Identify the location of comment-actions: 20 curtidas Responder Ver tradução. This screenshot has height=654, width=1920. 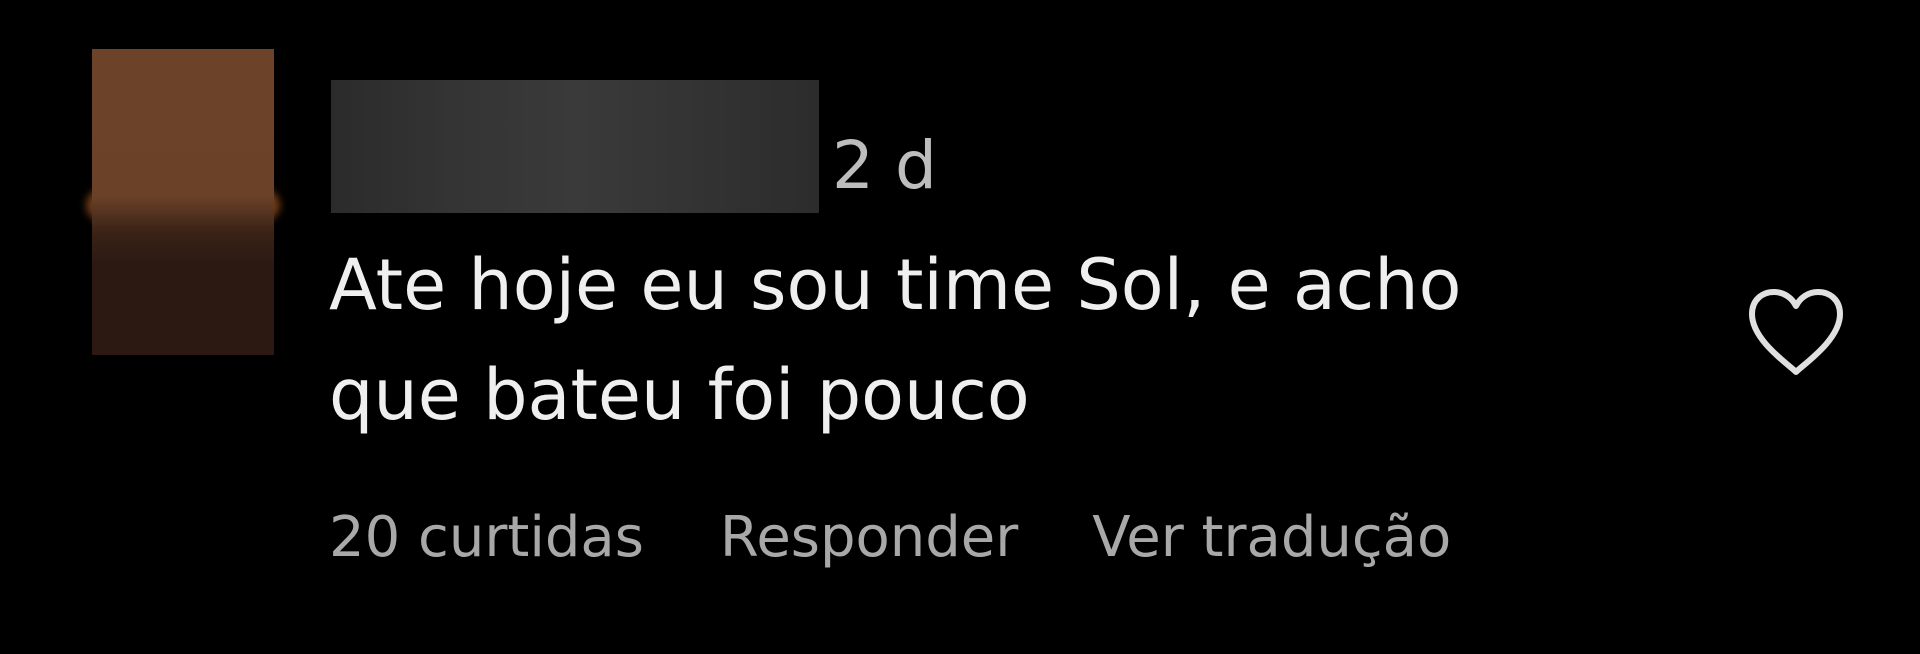
(890, 538).